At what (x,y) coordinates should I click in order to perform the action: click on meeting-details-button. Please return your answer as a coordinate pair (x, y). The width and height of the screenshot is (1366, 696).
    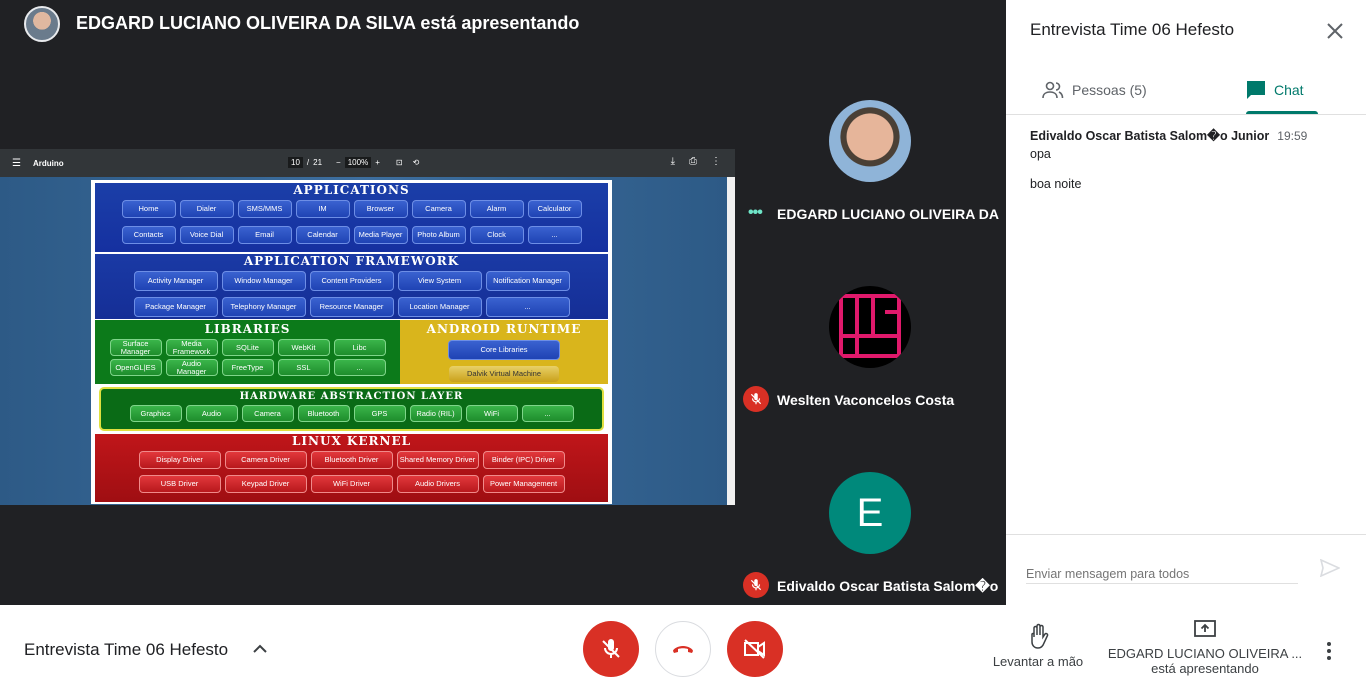
    Looking at the image, I should click on (260, 650).